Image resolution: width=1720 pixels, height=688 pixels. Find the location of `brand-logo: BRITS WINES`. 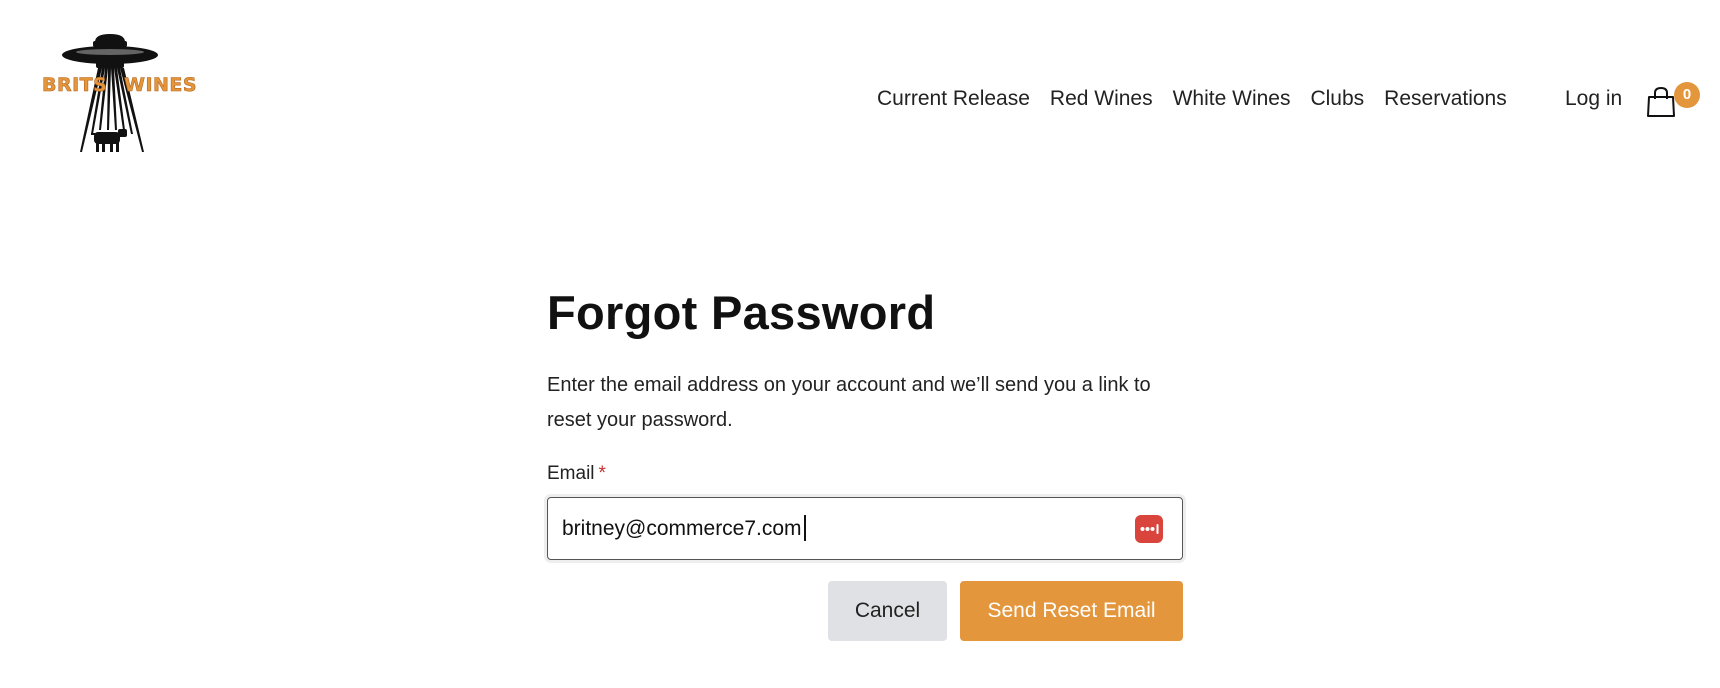

brand-logo: BRITS WINES is located at coordinates (117, 97).